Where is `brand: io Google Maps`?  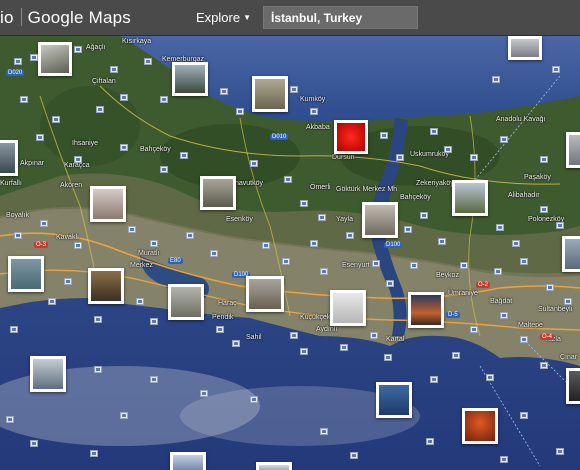 brand: io Google Maps is located at coordinates (65, 18).